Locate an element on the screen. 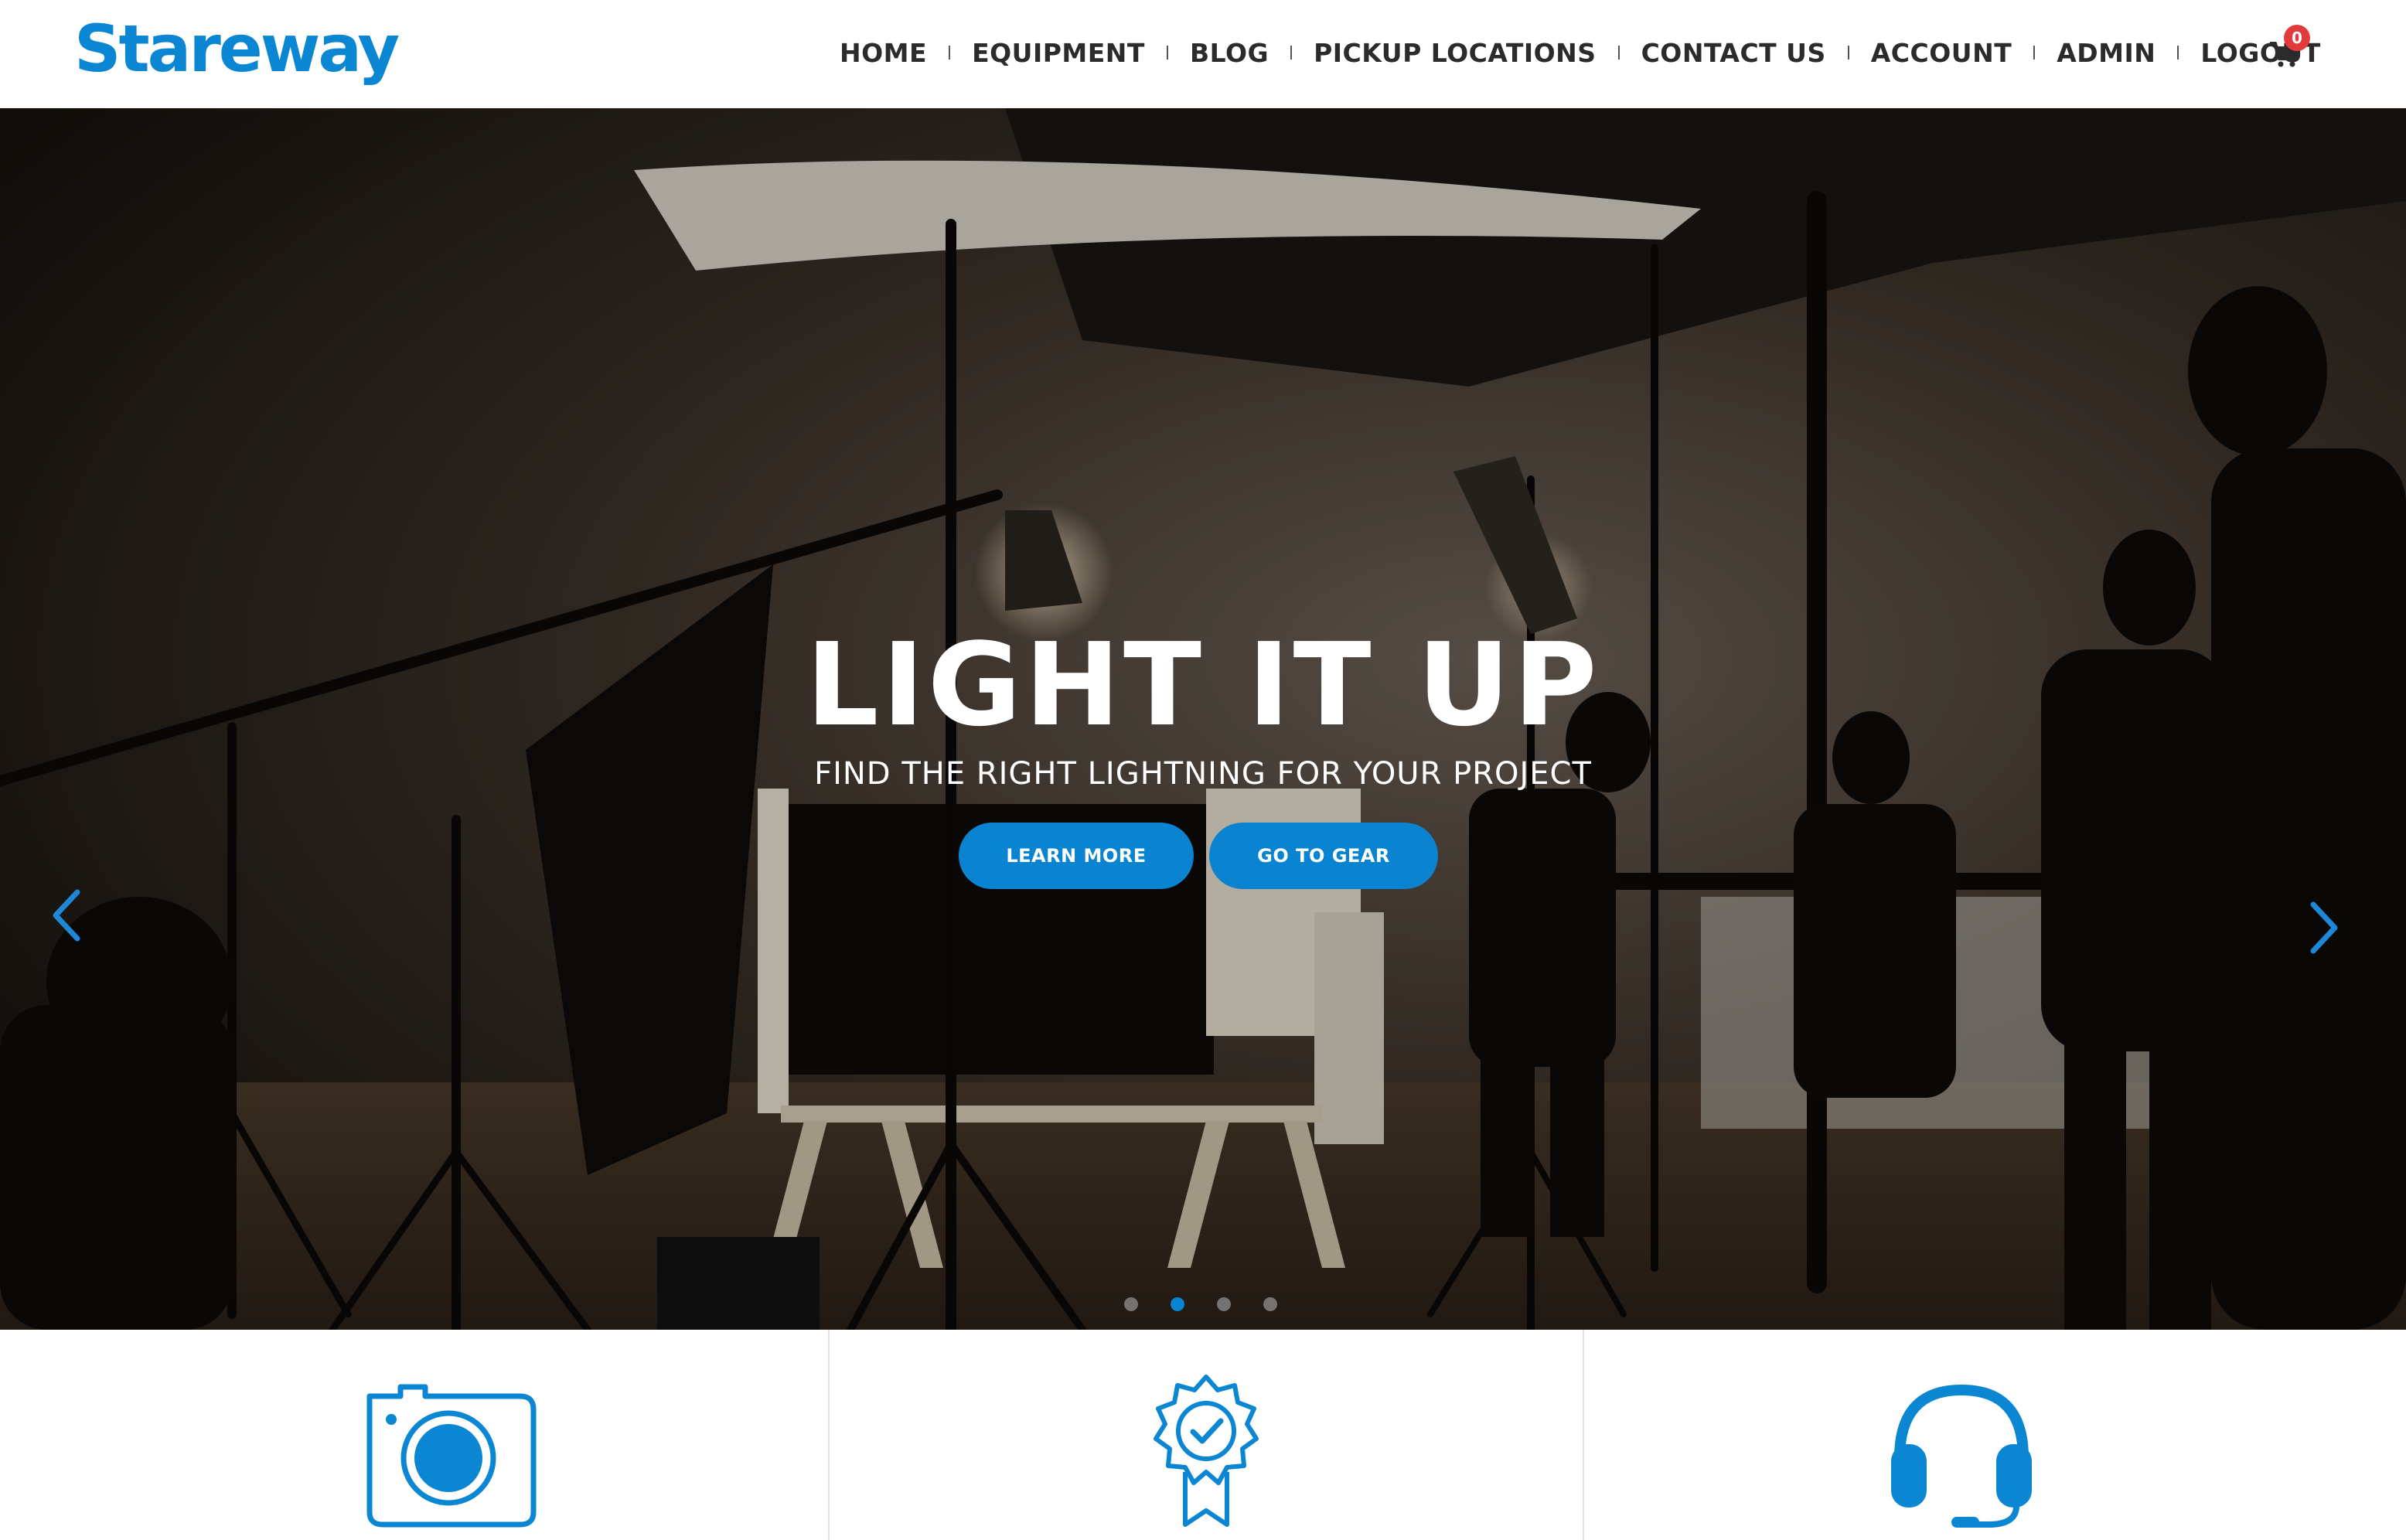 This screenshot has width=2406, height=1540. feature-card-quality is located at coordinates (1207, 1435).